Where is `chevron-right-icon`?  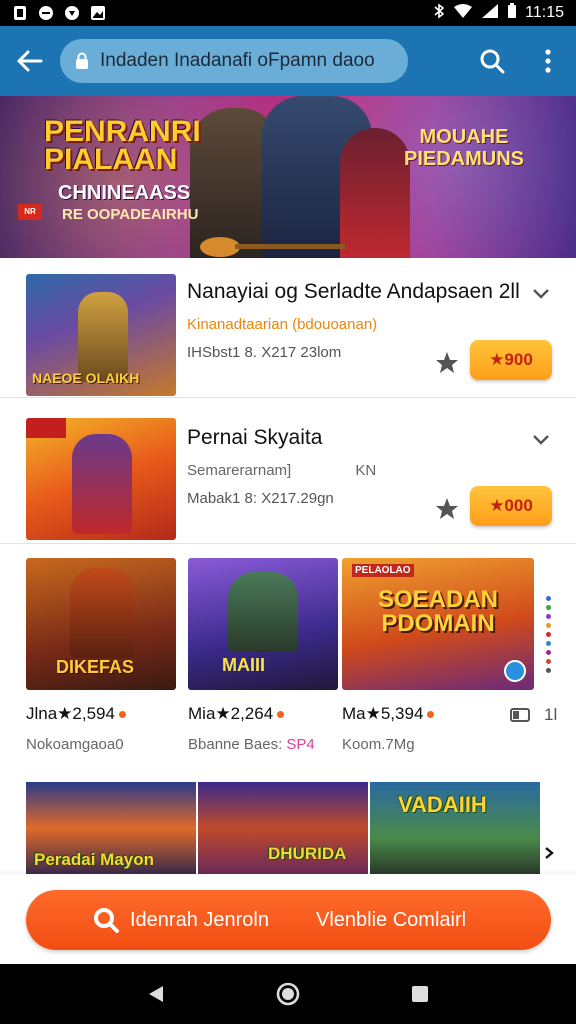 chevron-right-icon is located at coordinates (549, 853).